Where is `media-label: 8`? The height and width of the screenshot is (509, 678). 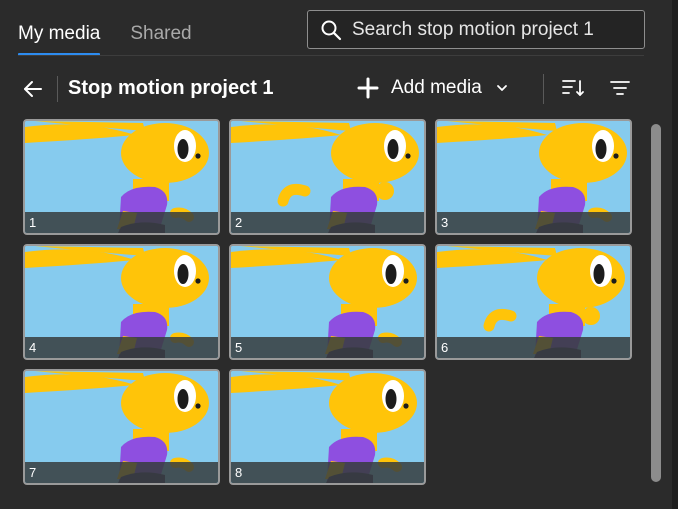
media-label: 8 is located at coordinates (327, 472).